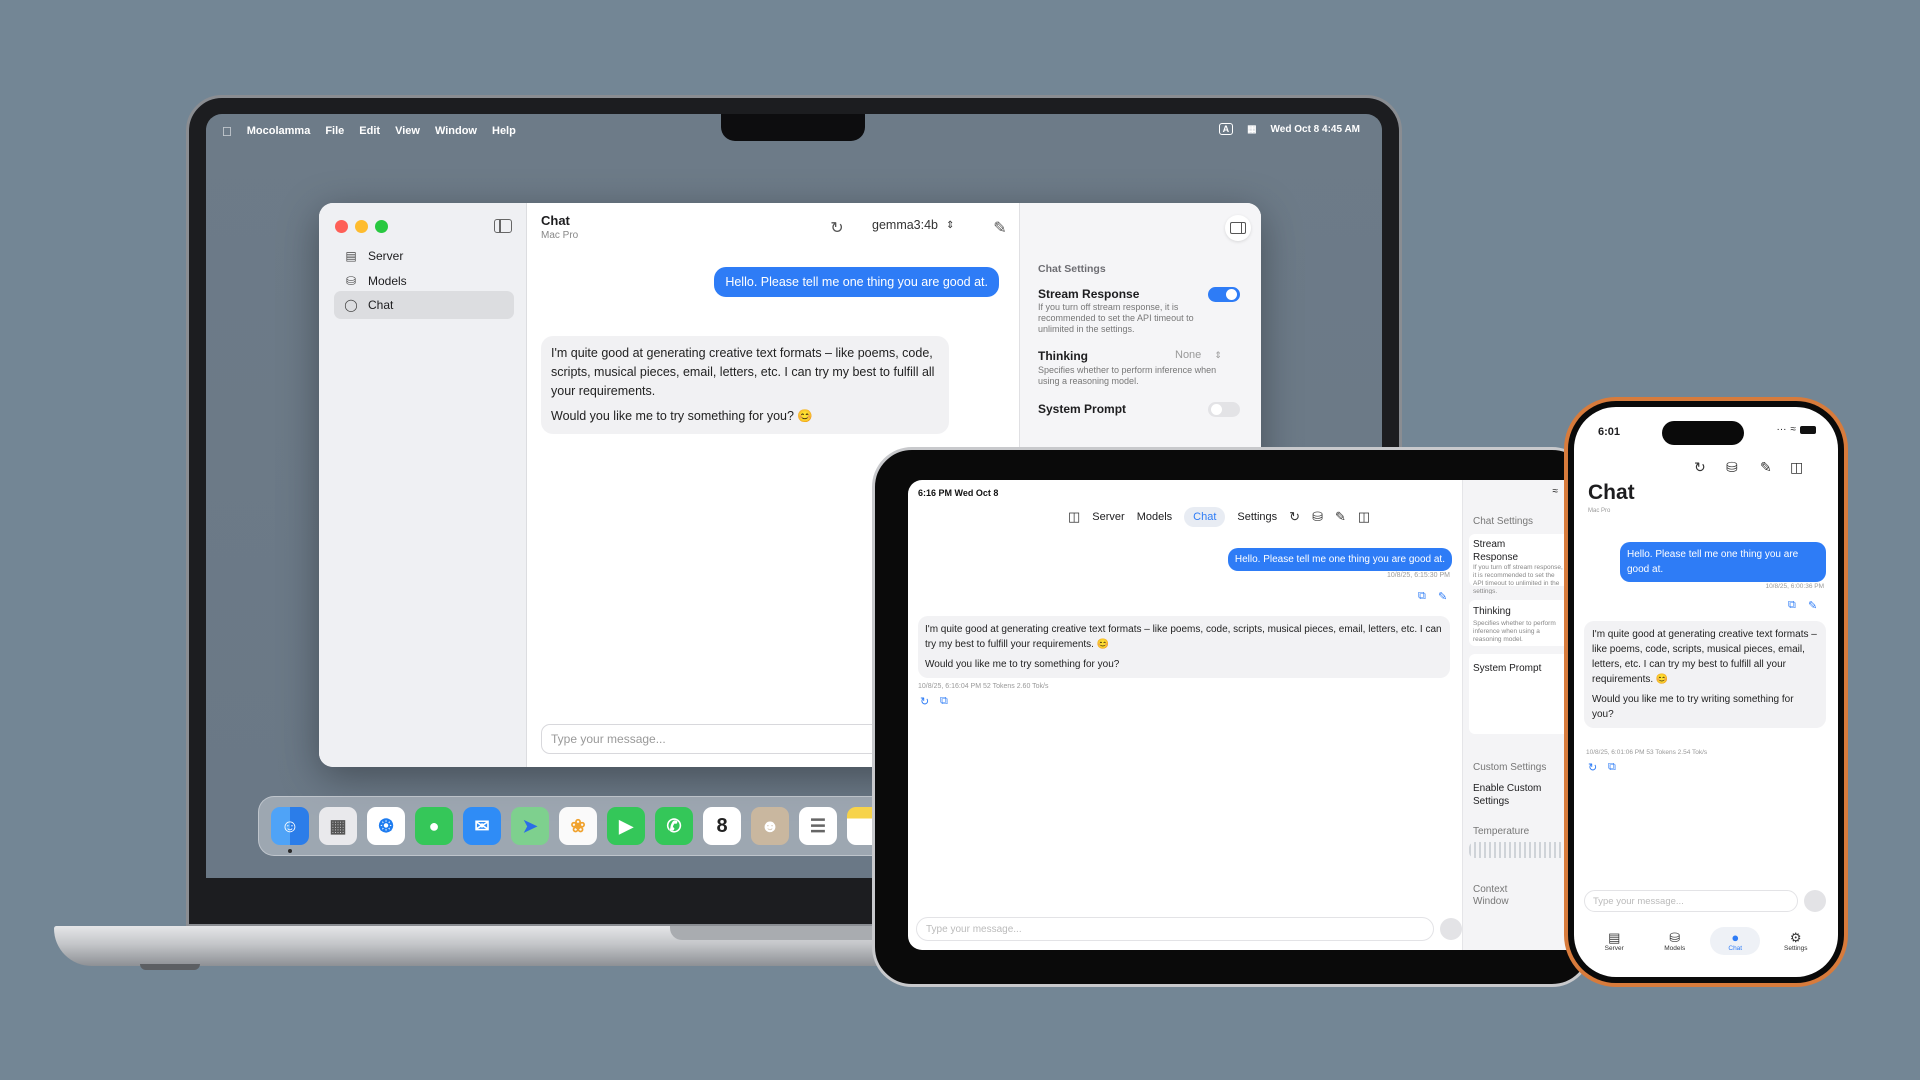 The height and width of the screenshot is (1080, 1920). Describe the element at coordinates (1675, 941) in the screenshot. I see `tab-models: ⛁ Models` at that location.